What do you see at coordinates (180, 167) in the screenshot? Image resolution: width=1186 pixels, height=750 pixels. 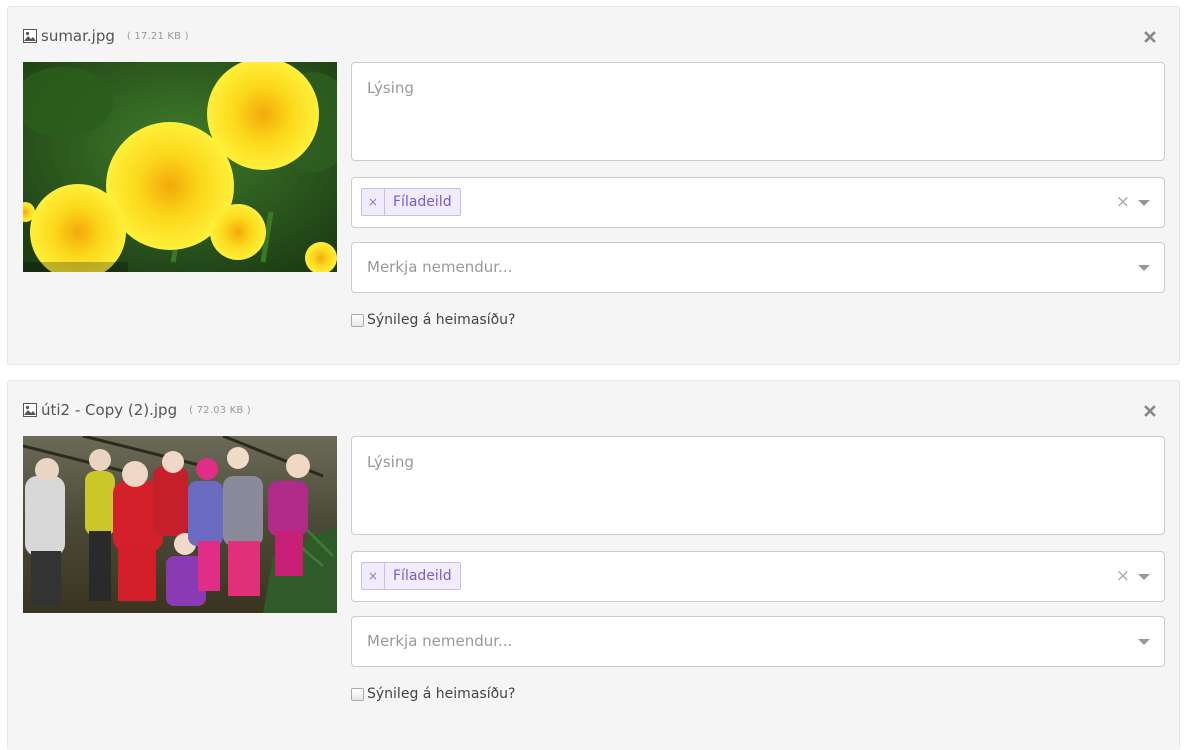 I see `photo-thumbnail-dandelions` at bounding box center [180, 167].